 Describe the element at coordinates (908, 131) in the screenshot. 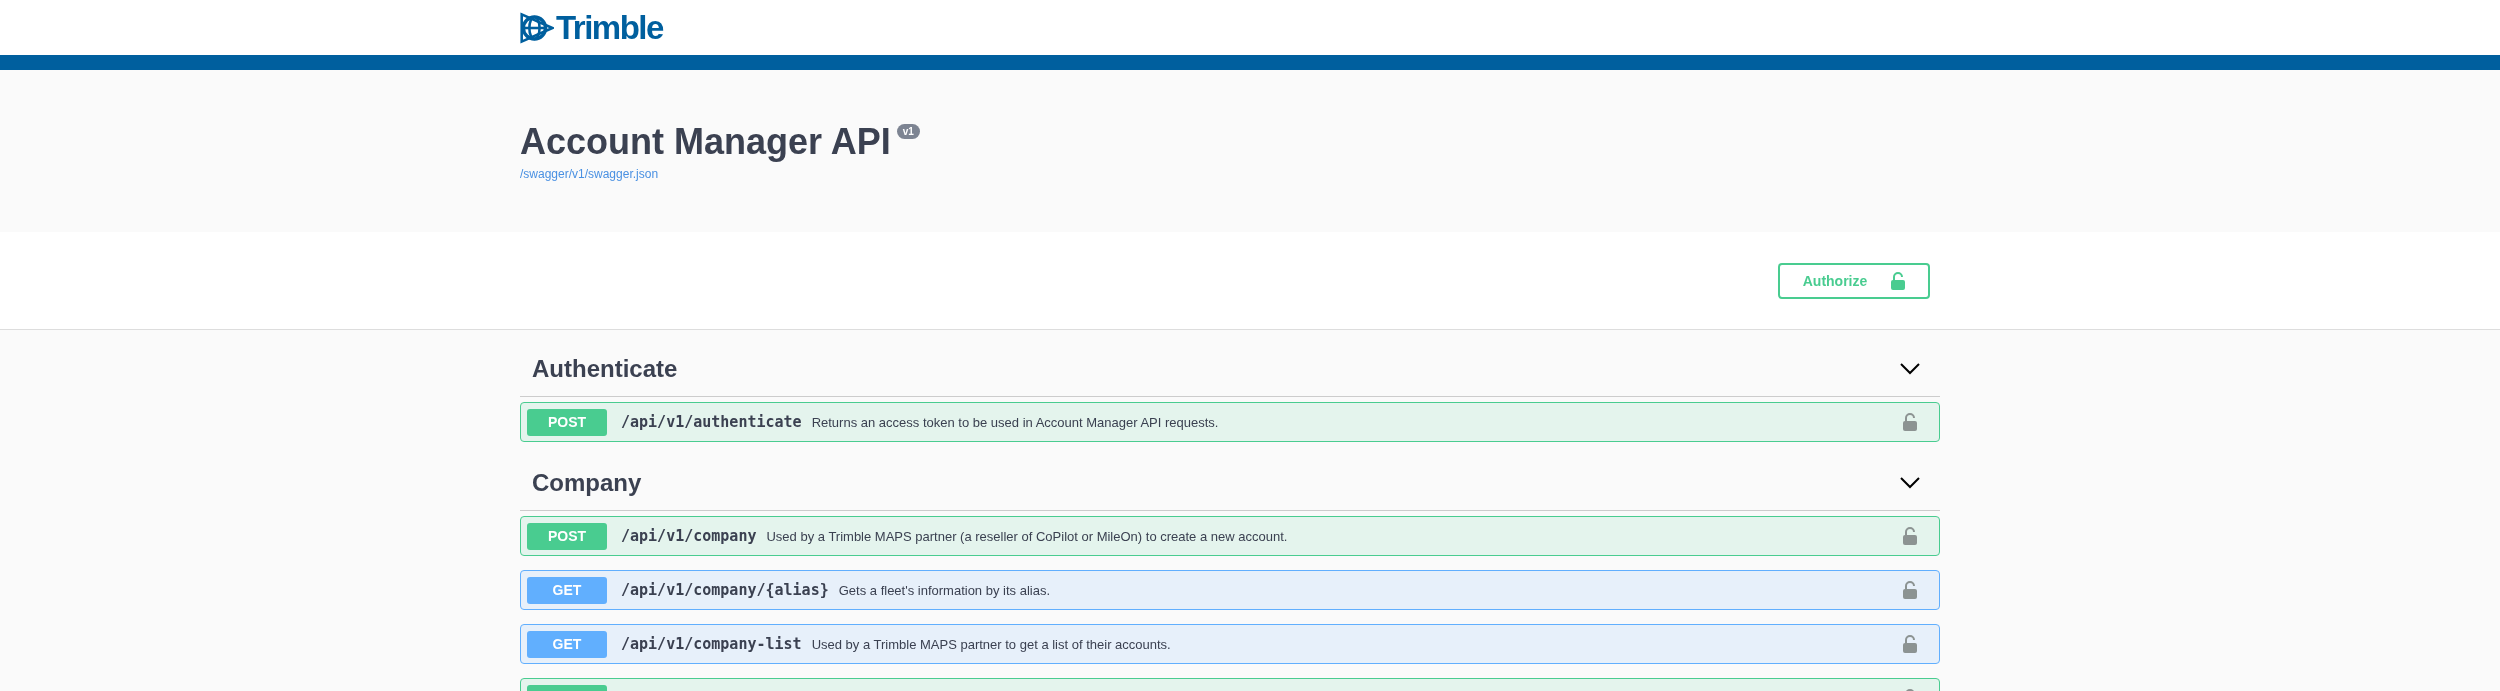

I see `version-badge: v1` at that location.